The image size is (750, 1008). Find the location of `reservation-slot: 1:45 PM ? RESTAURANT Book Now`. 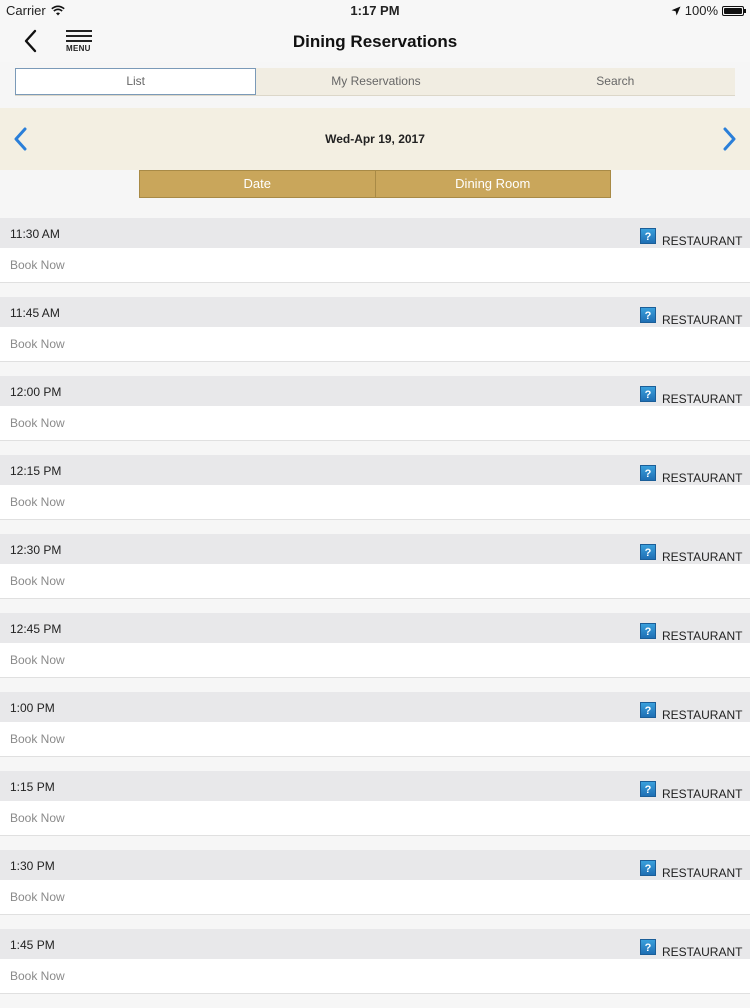

reservation-slot: 1:45 PM ? RESTAURANT Book Now is located at coordinates (375, 968).